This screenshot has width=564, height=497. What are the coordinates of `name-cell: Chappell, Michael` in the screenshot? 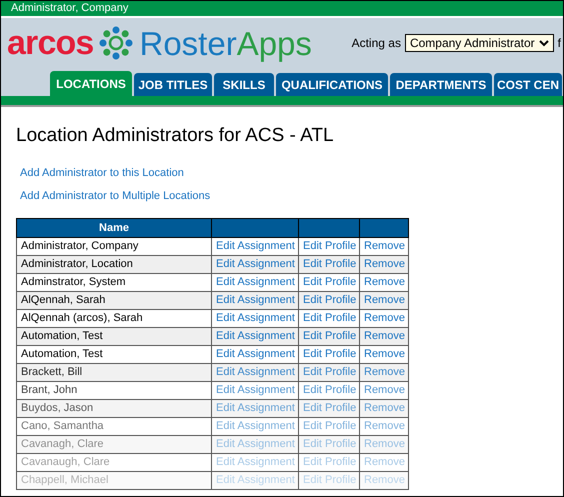 It's located at (114, 481).